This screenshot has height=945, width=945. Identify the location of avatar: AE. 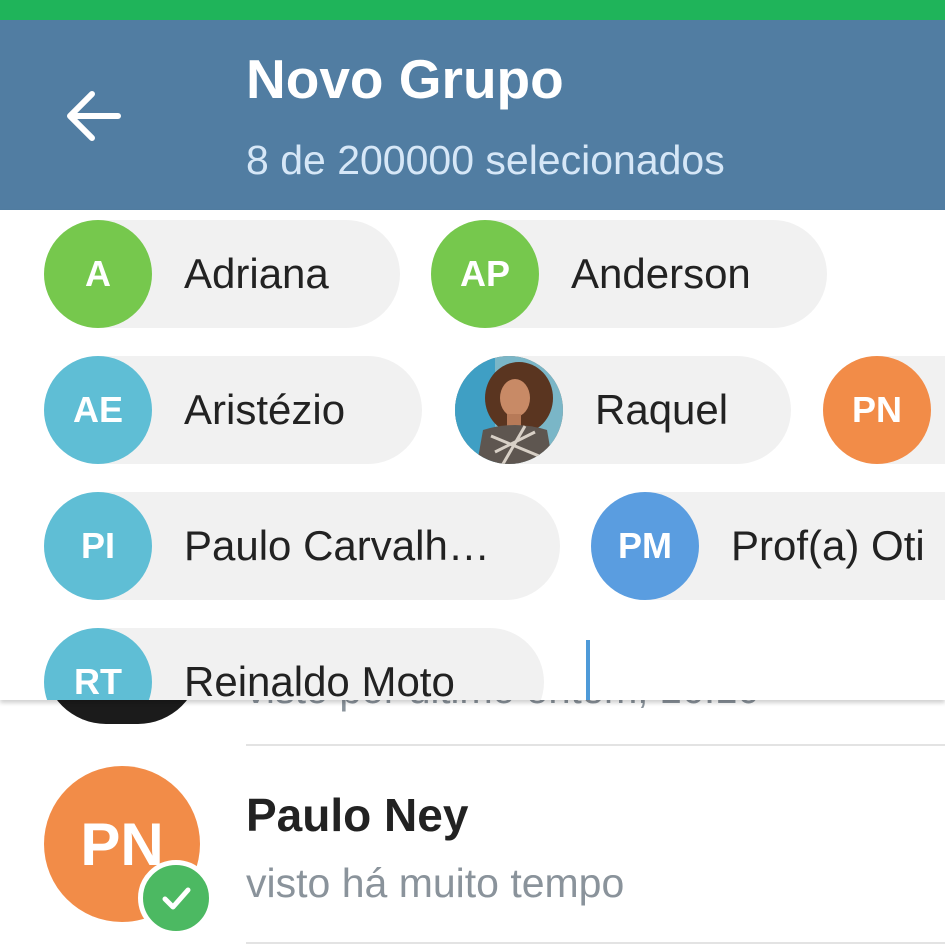
(98, 410).